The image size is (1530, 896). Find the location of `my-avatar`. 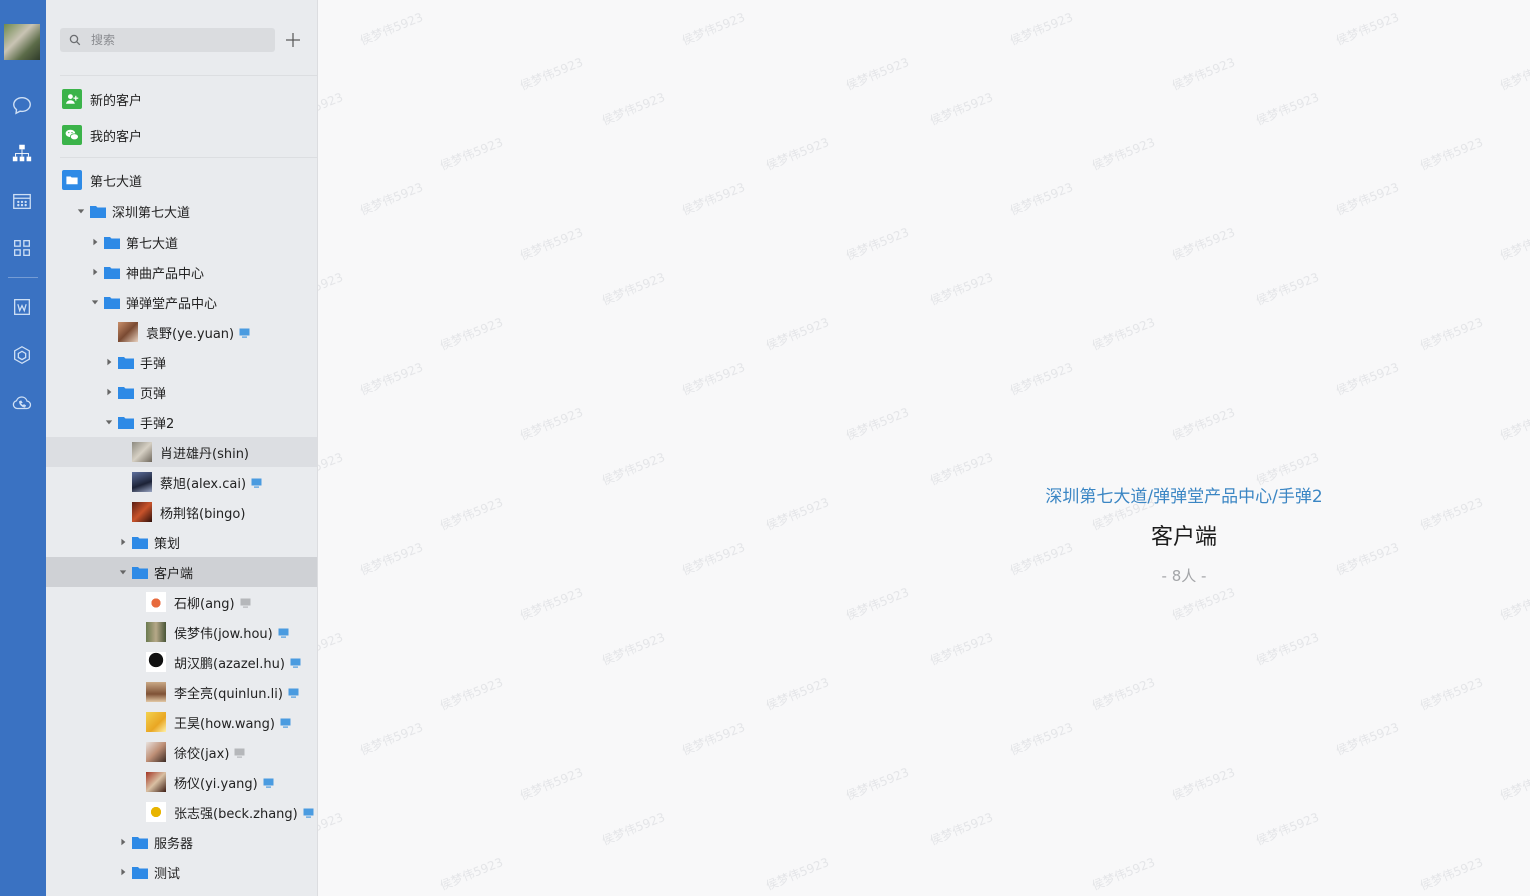

my-avatar is located at coordinates (22, 42).